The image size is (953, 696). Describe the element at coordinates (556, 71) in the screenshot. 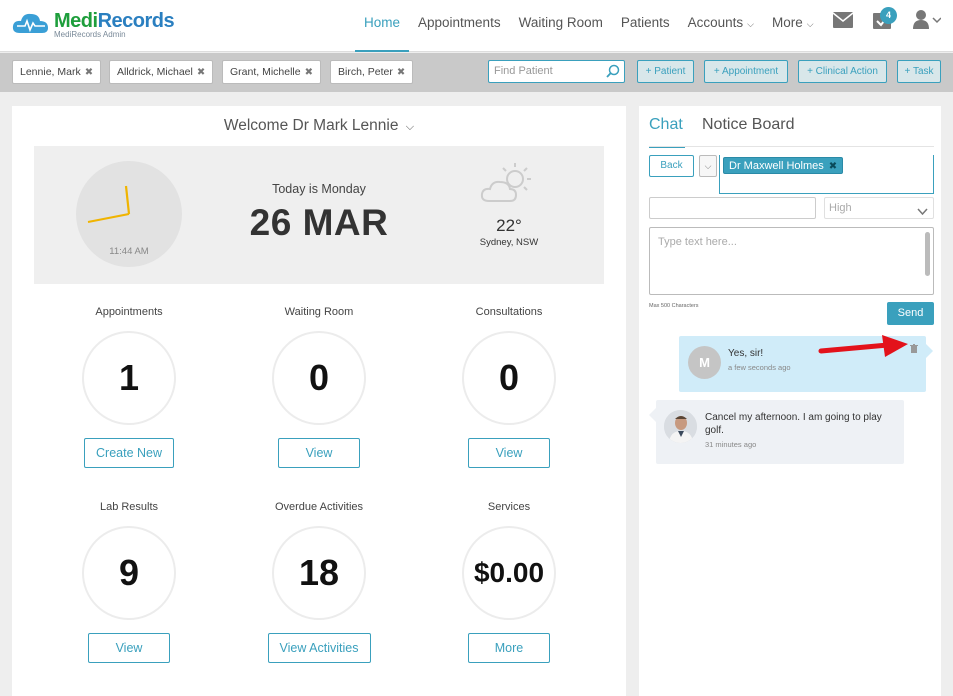

I see `find-patient-input: Find Patient` at that location.